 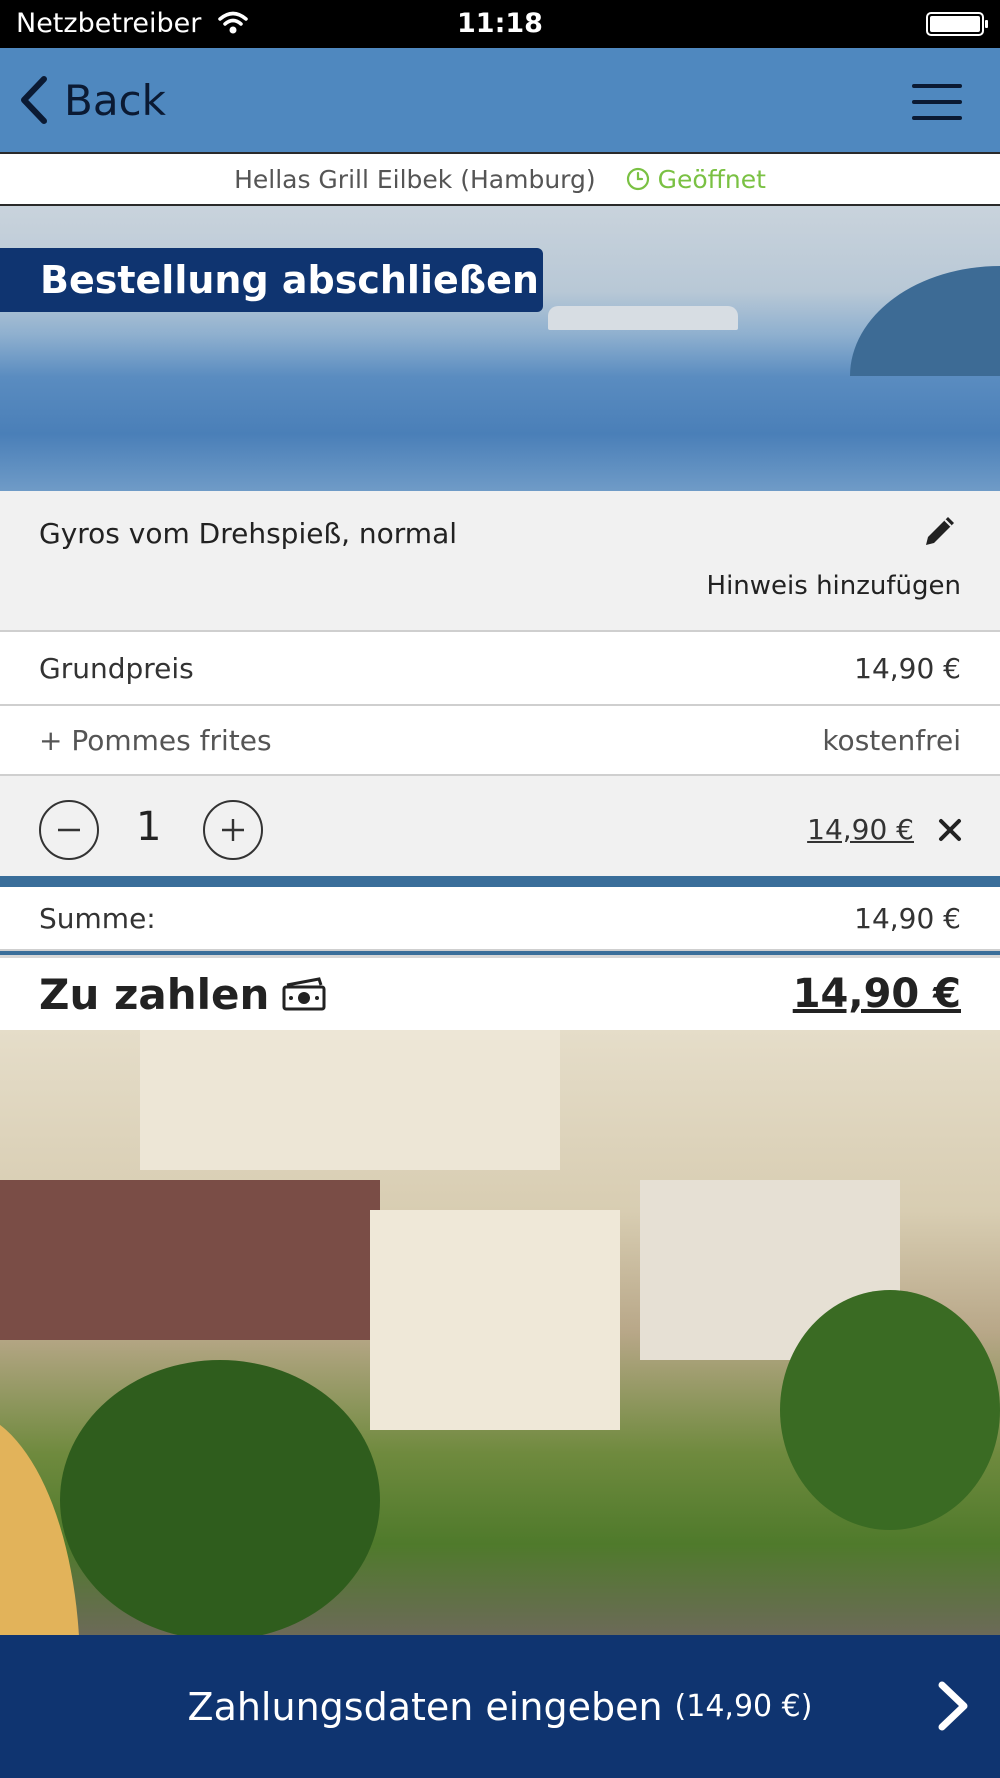 What do you see at coordinates (149, 827) in the screenshot?
I see `quantity-value: 1` at bounding box center [149, 827].